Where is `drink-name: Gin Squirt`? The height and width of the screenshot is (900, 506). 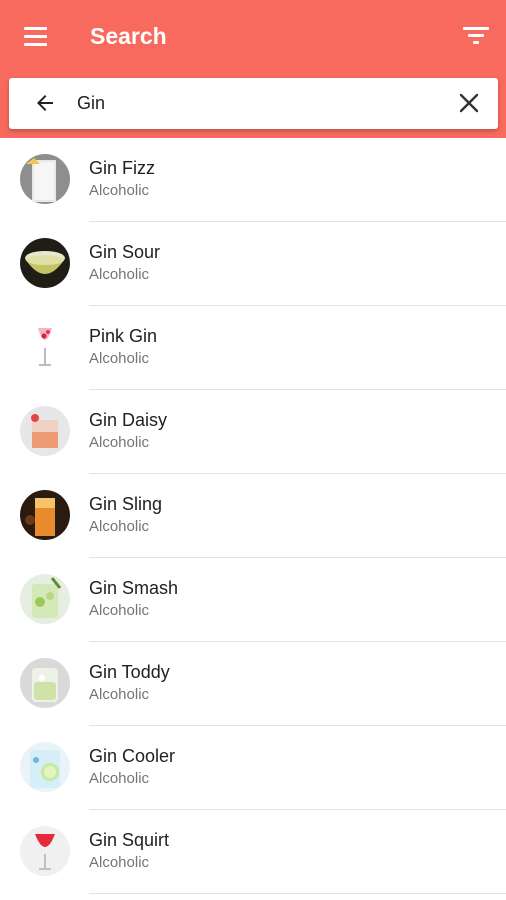 drink-name: Gin Squirt is located at coordinates (129, 840).